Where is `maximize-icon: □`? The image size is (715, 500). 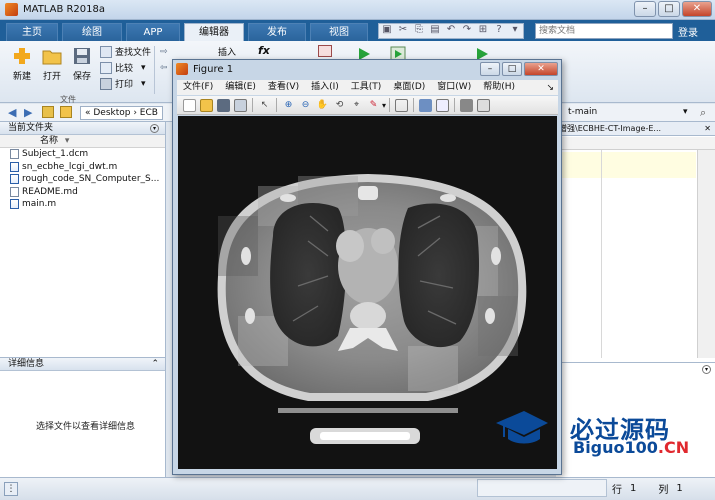 maximize-icon: □ is located at coordinates (669, 9).